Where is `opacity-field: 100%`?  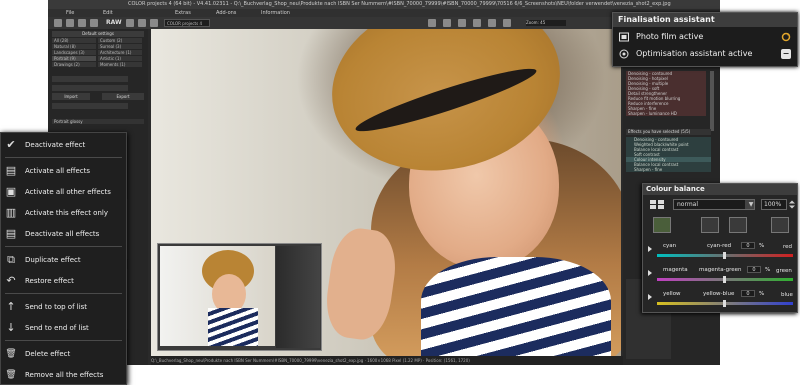
opacity-field: 100% is located at coordinates (774, 204).